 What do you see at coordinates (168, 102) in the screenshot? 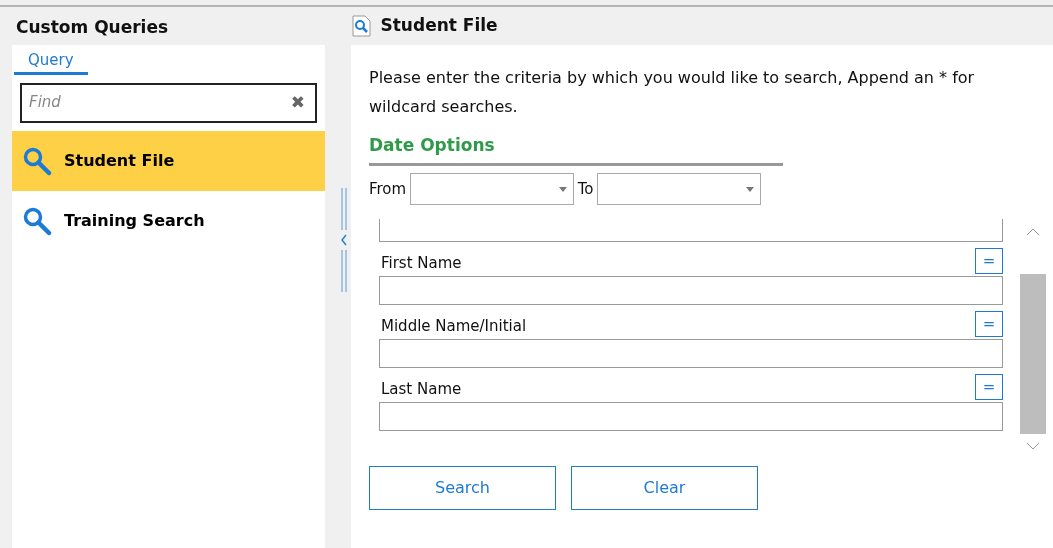
I see `find-field: Find ✖` at bounding box center [168, 102].